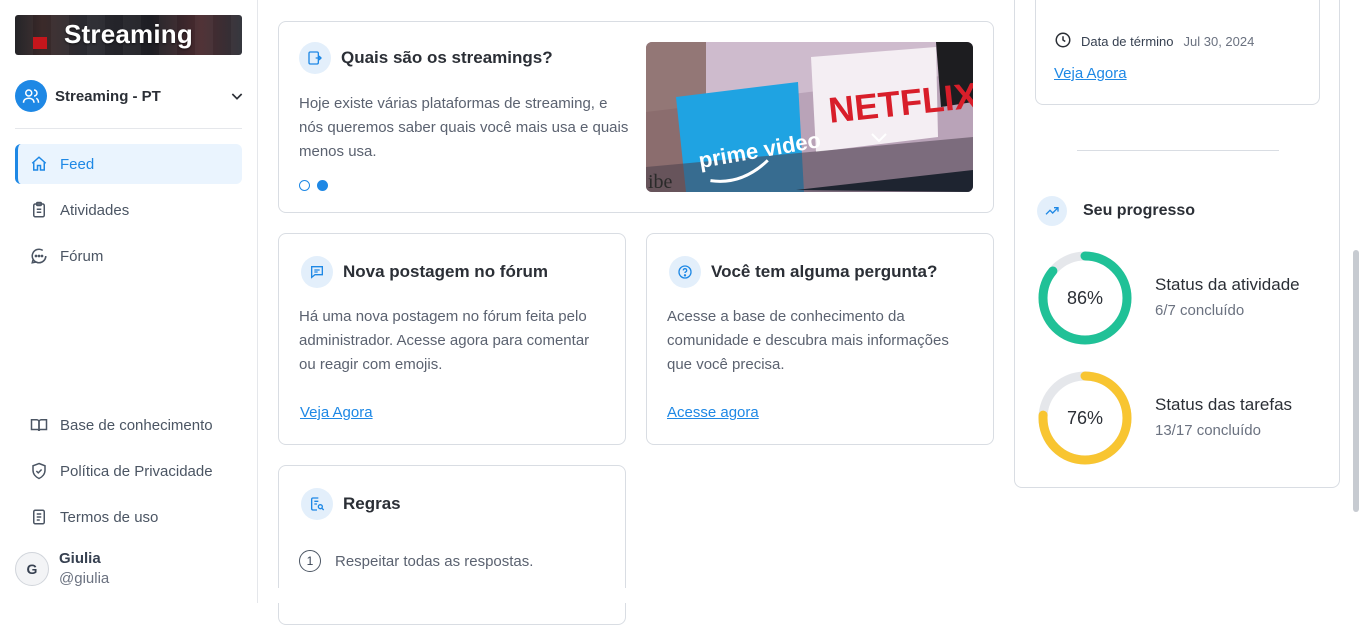  I want to click on hero-image-bottom-label: ibe, so click(660, 181).